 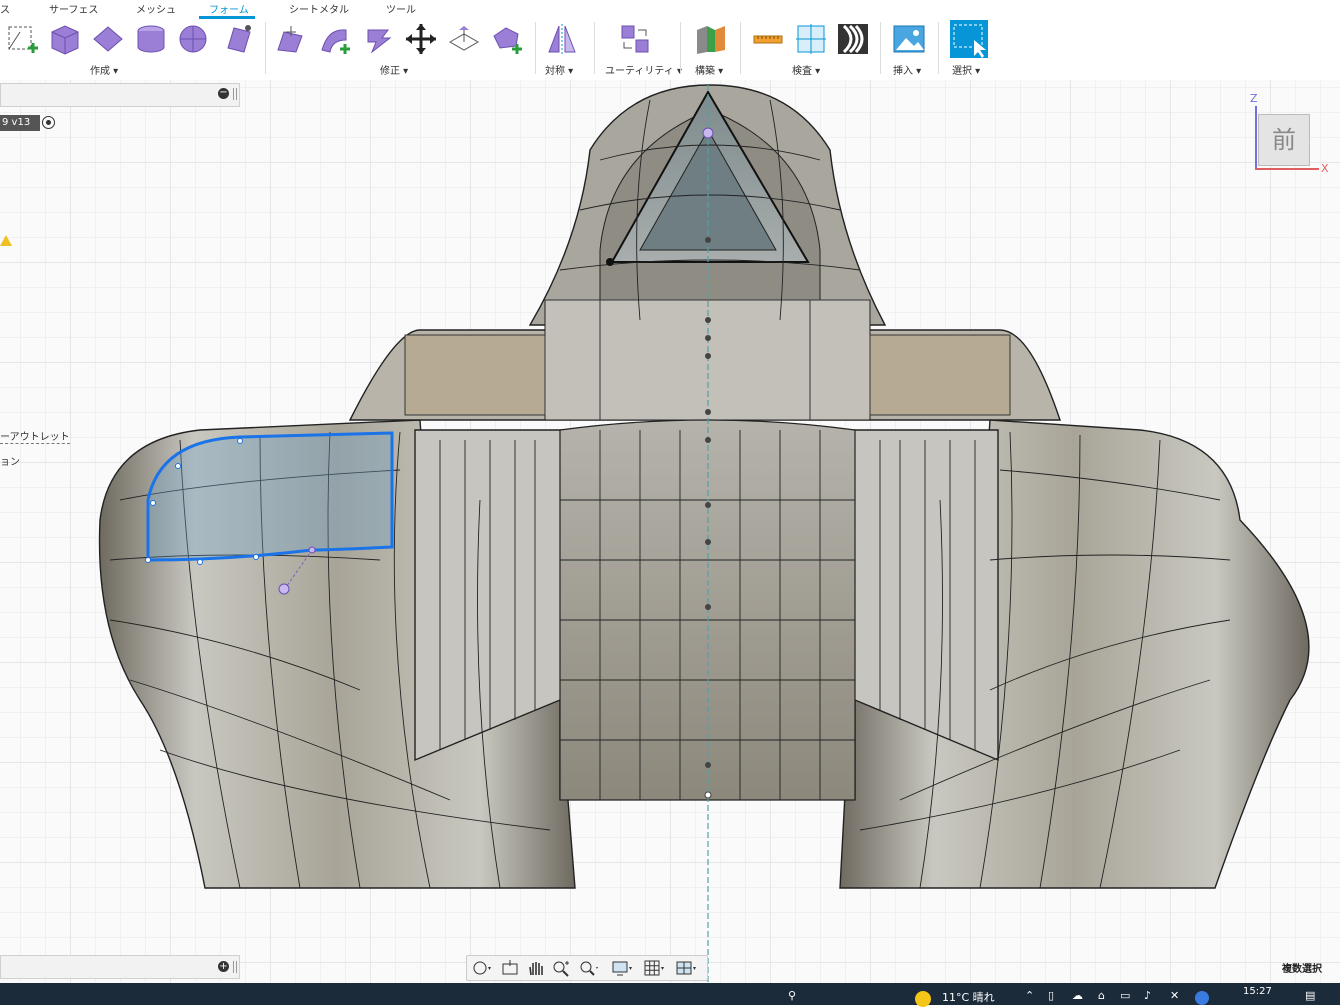 I want to click on quadball-icon, so click(x=237, y=39).